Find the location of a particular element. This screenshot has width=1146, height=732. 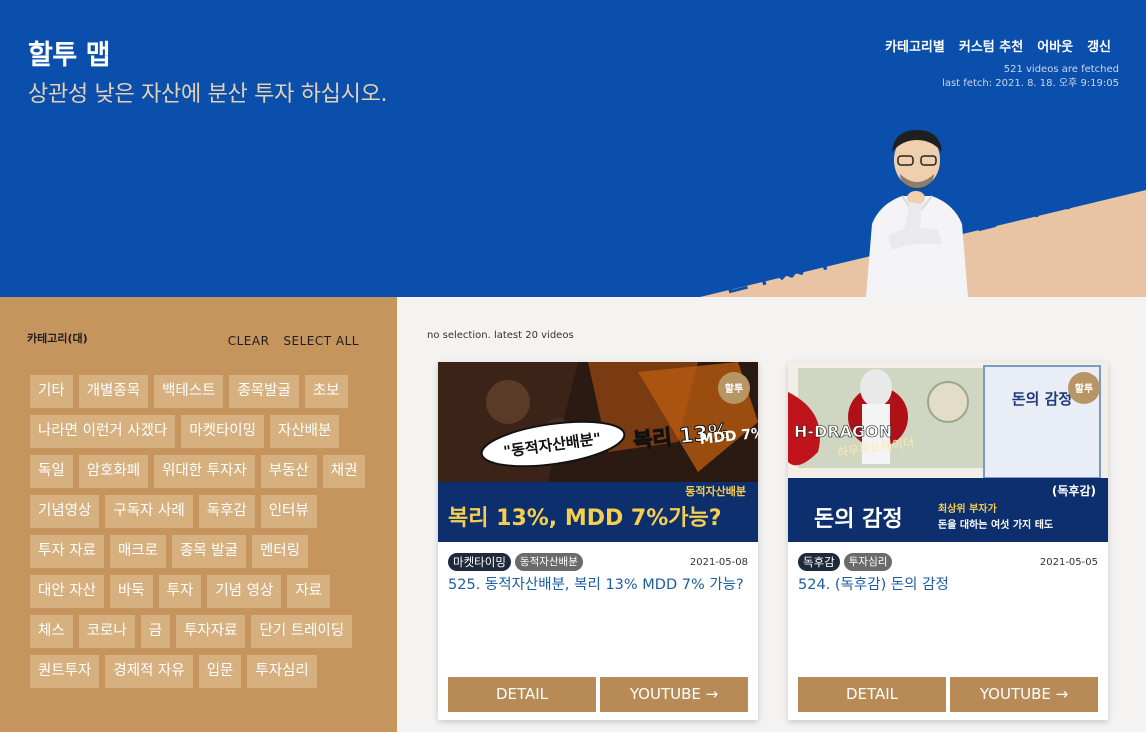

category-tag: 멘터링 is located at coordinates (279, 551).